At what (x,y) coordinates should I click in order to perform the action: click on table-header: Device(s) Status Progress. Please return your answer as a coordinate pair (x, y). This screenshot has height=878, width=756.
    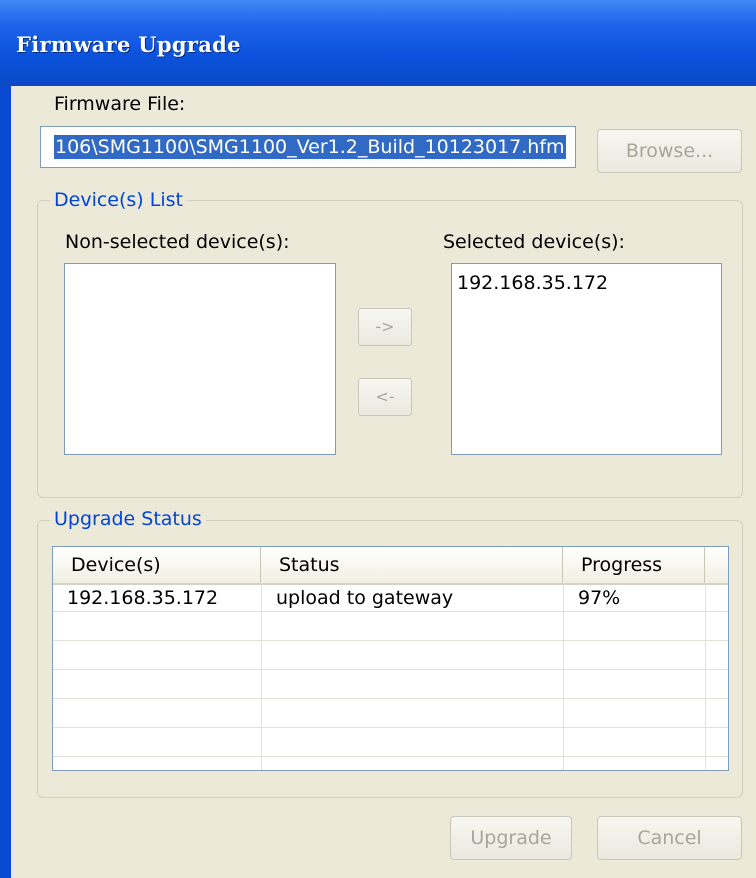
    Looking at the image, I should click on (390, 566).